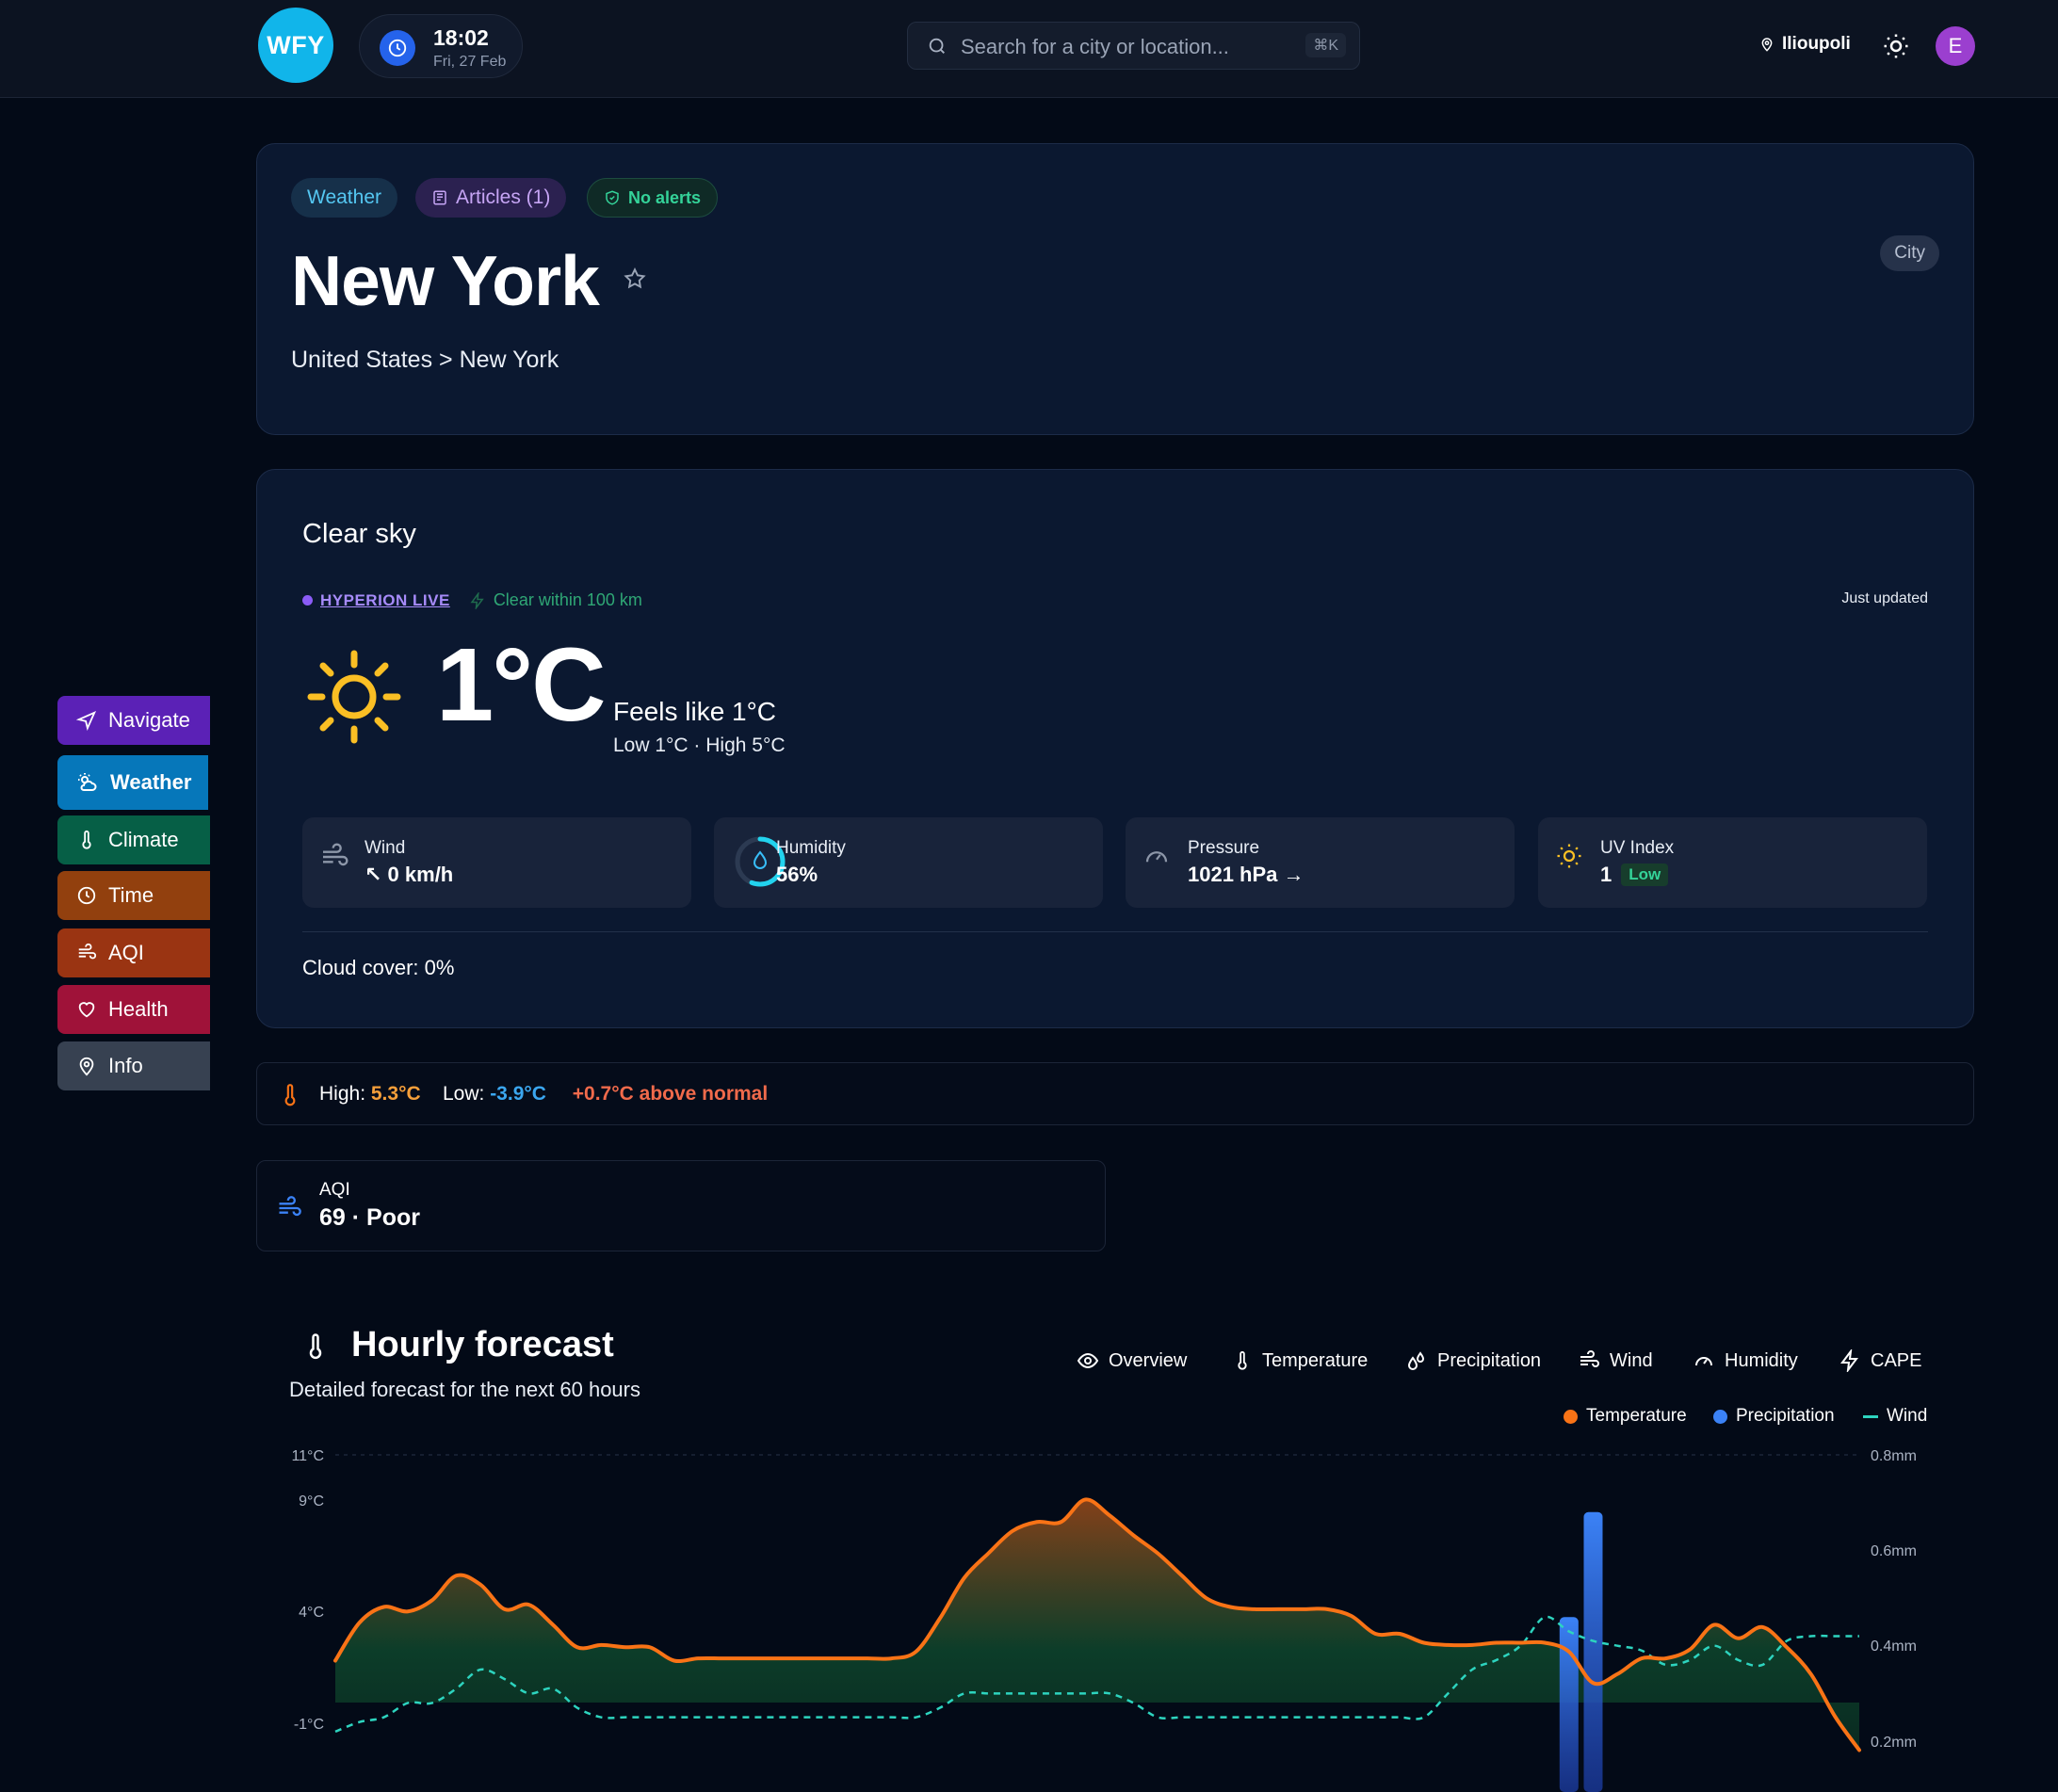 This screenshot has height=1792, width=2058. Describe the element at coordinates (335, 1190) in the screenshot. I see `aqi-label: AQI` at that location.